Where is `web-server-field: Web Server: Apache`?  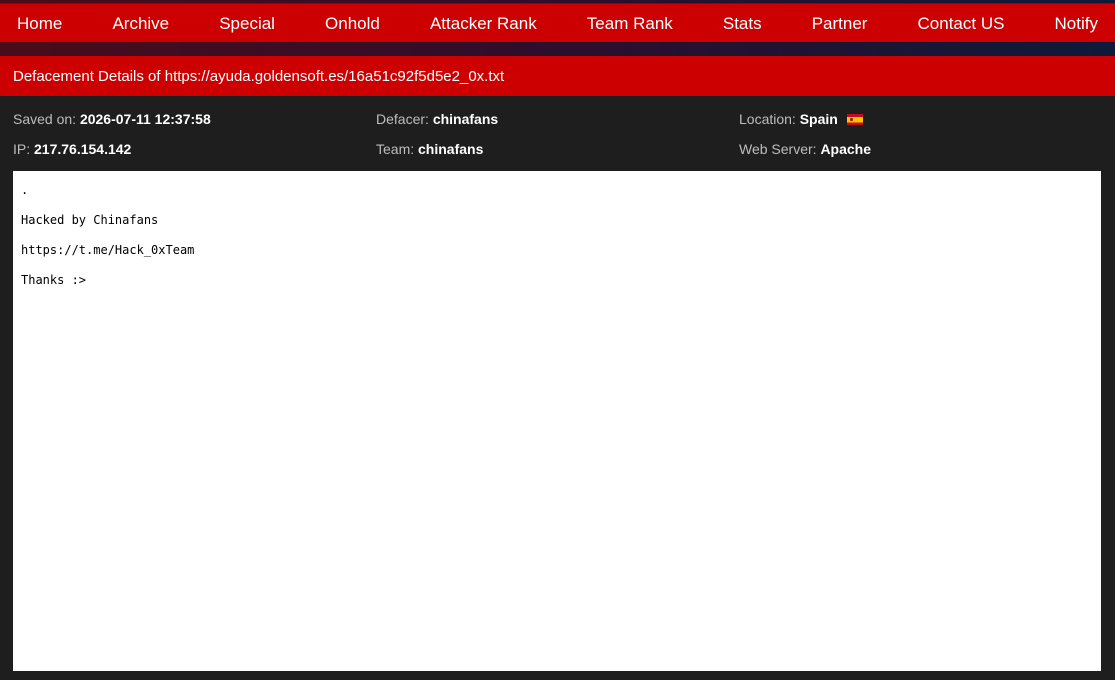
web-server-field: Web Server: Apache is located at coordinates (920, 149).